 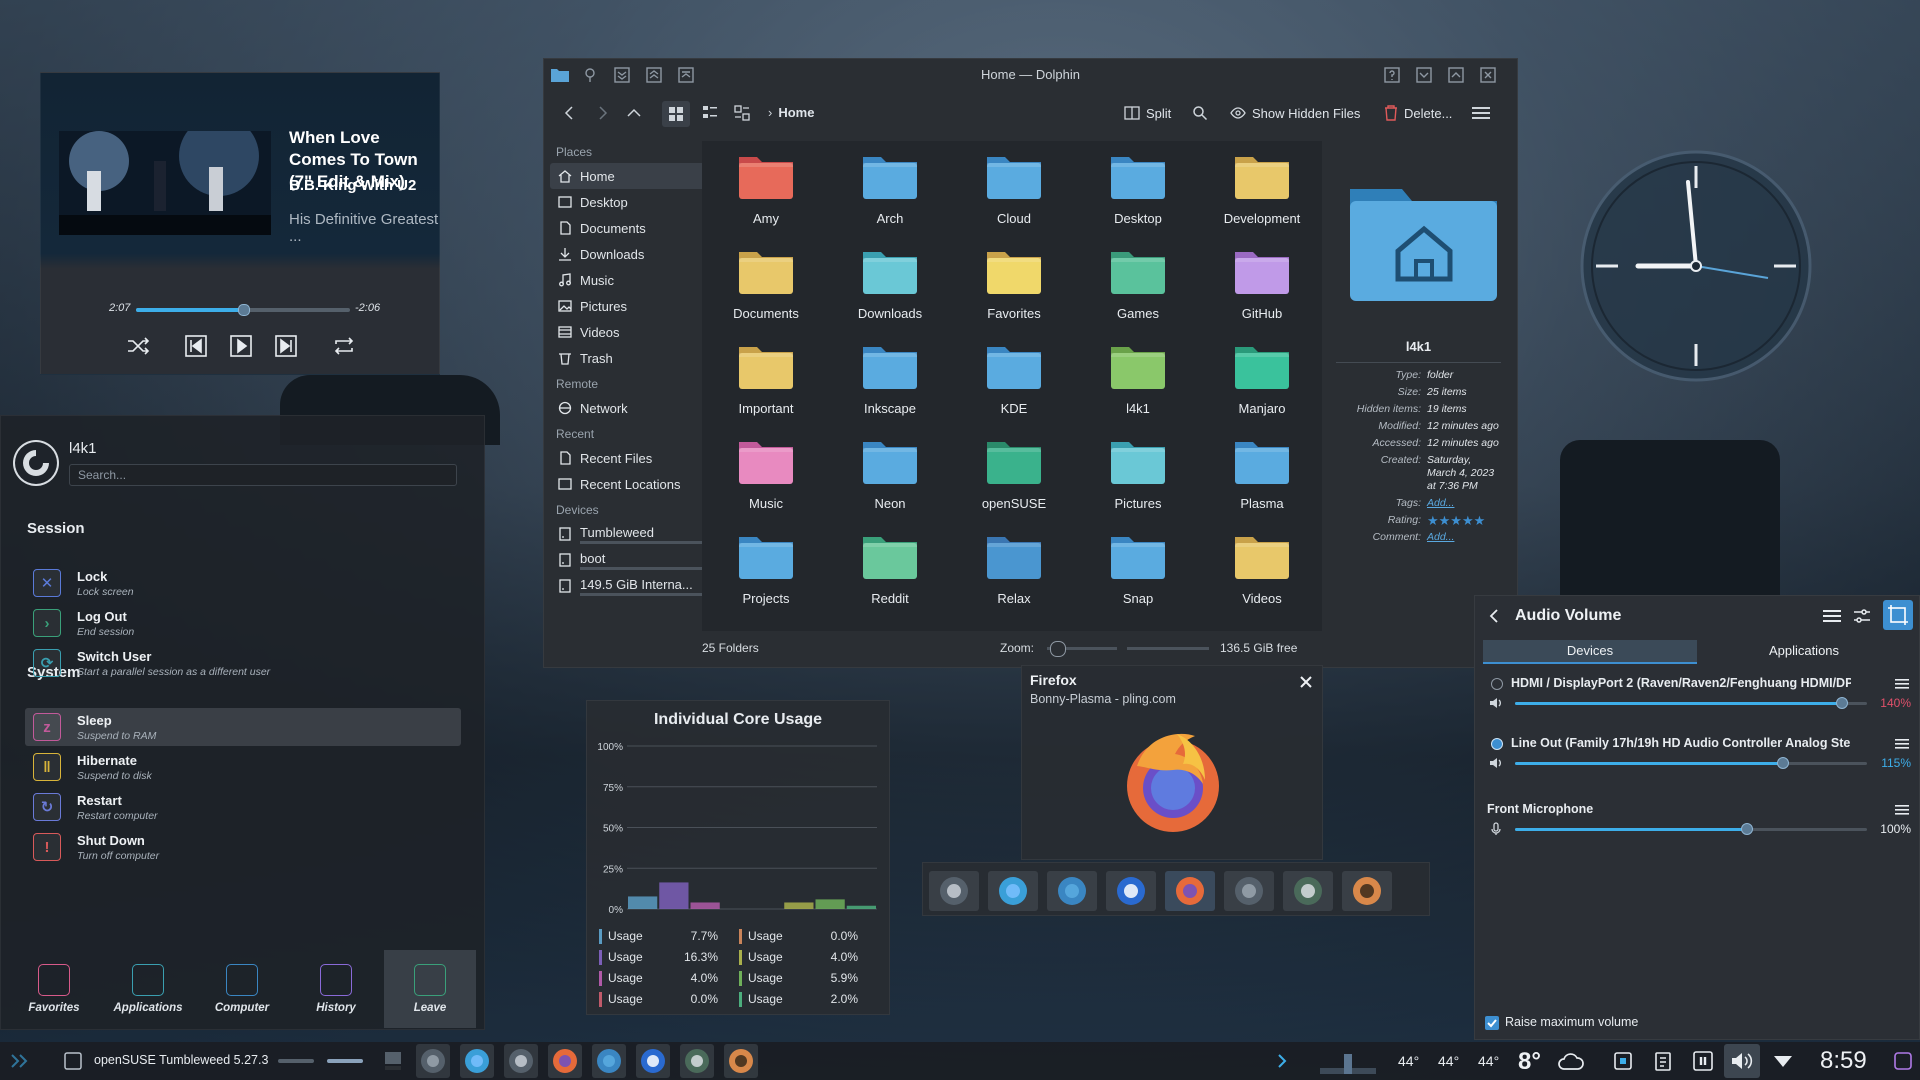 I want to click on raise-volume-checkbox, so click(x=1492, y=1023).